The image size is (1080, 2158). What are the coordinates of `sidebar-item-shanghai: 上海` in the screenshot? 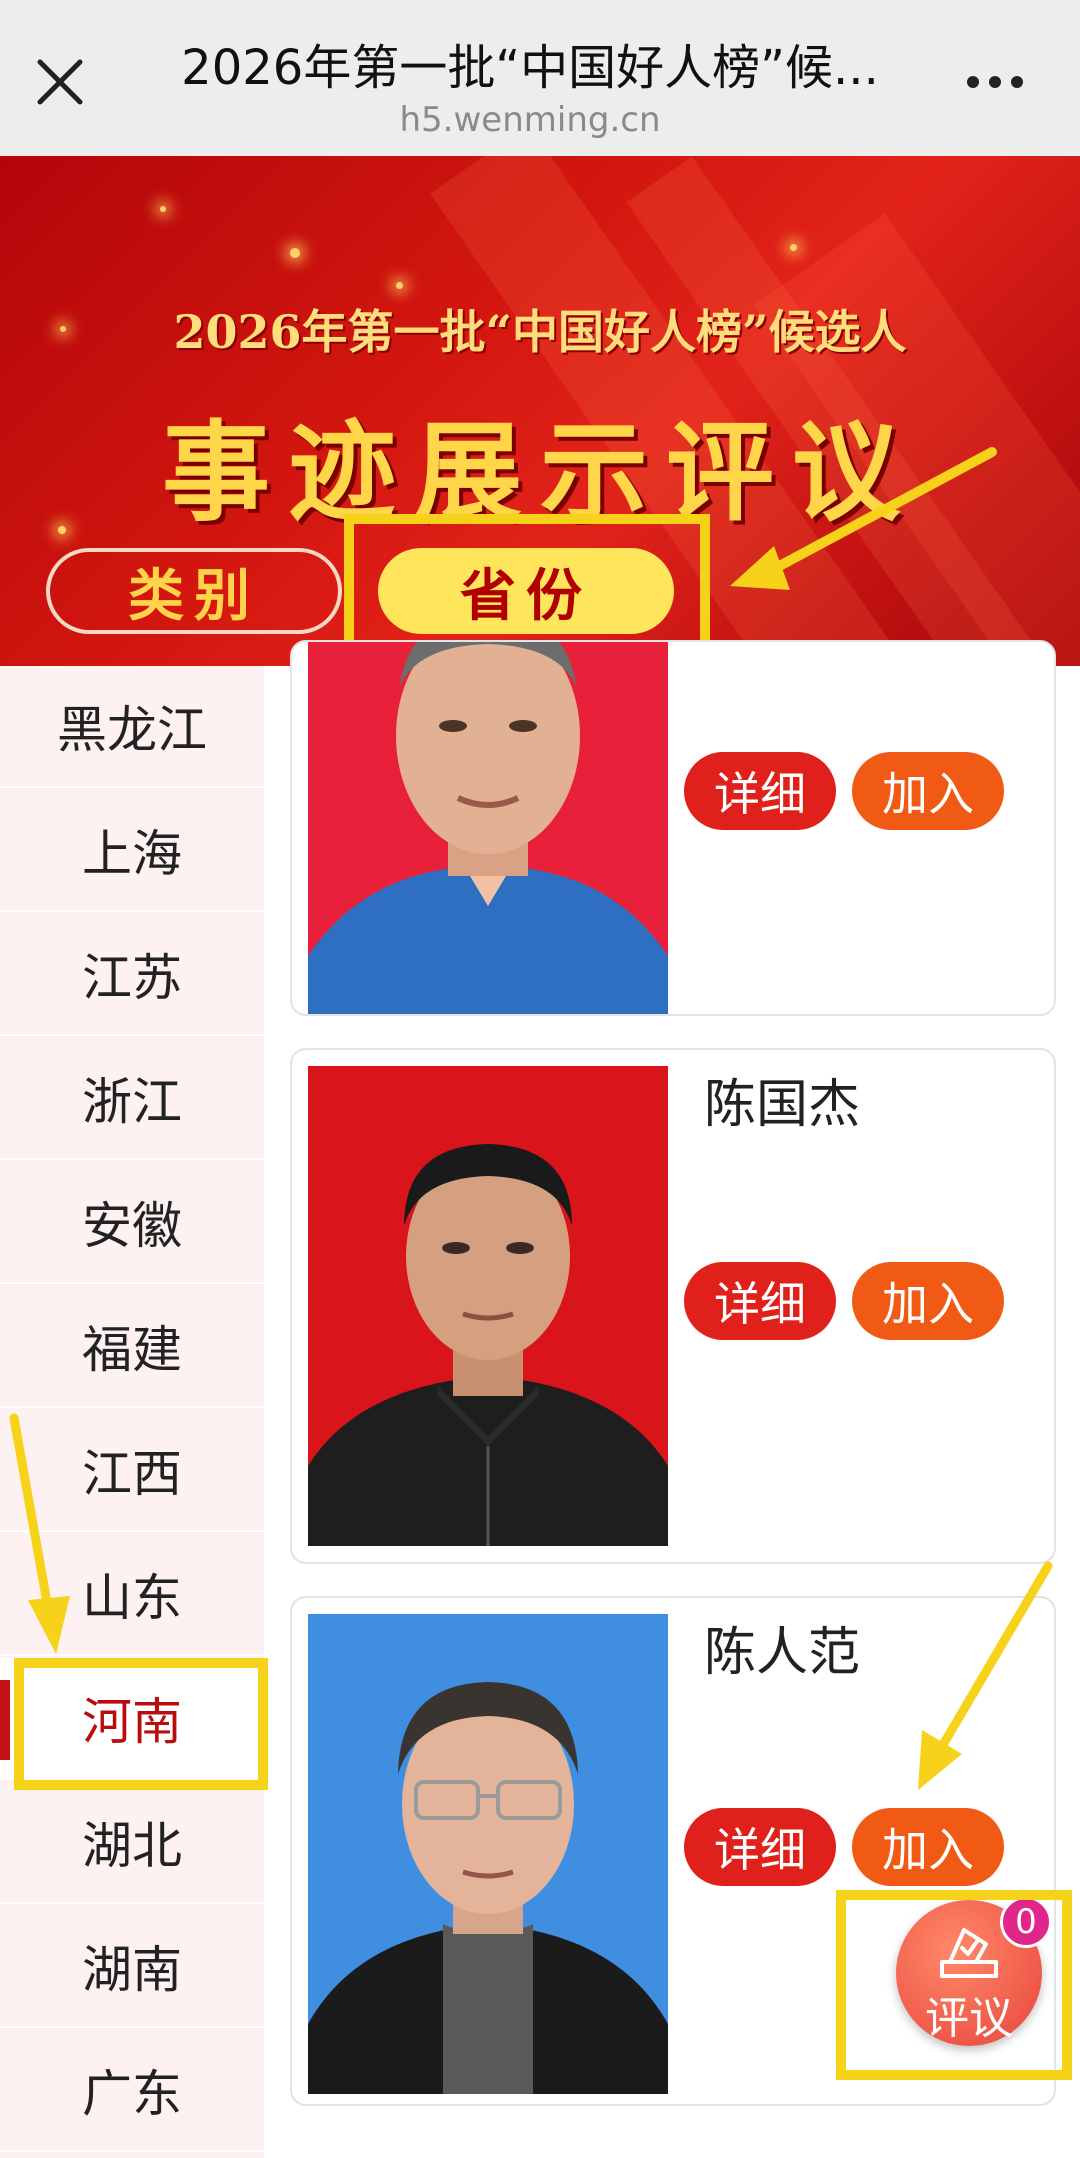 It's located at (132, 851).